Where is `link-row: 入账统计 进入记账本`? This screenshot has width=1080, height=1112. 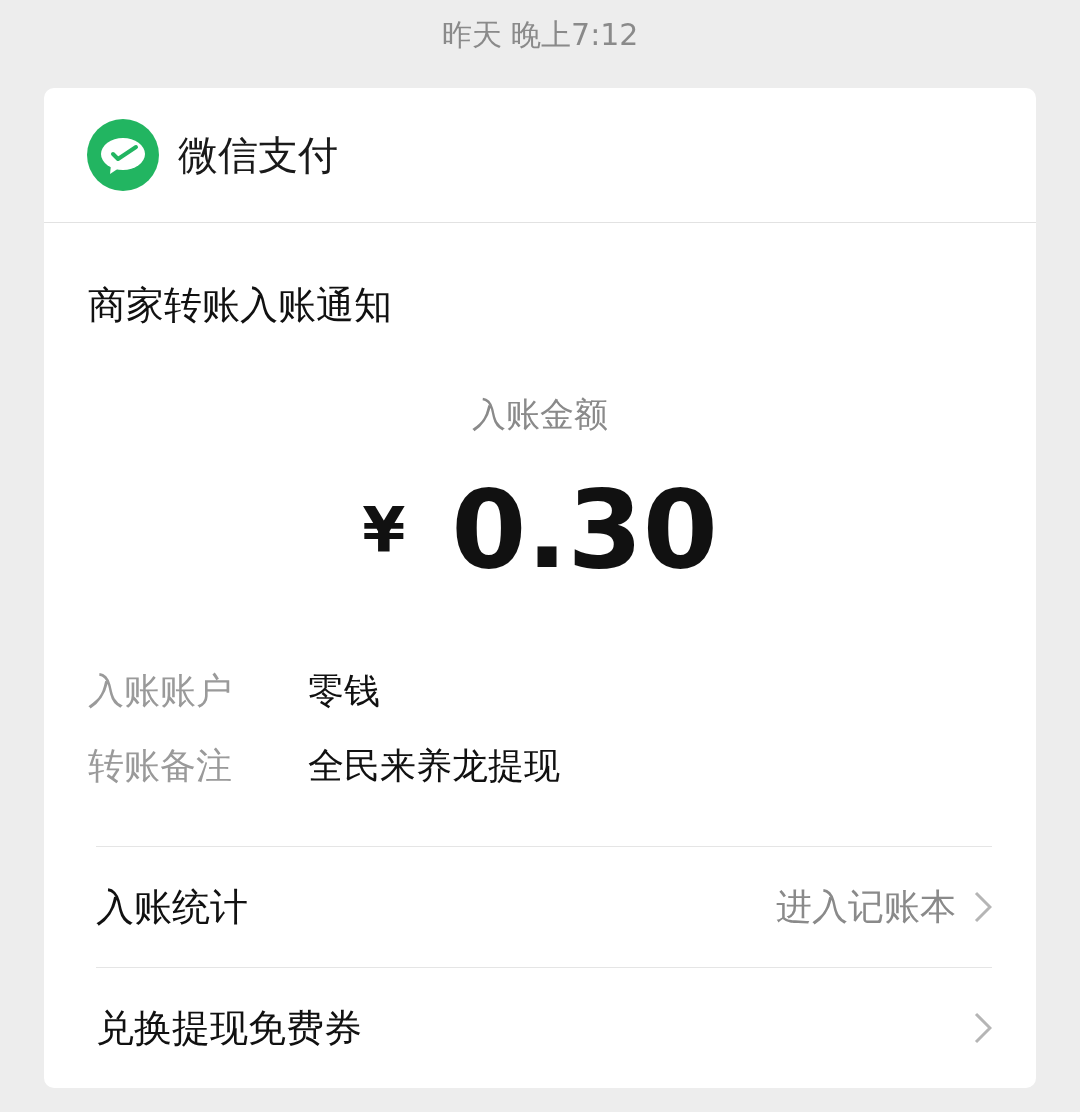
link-row: 入账统计 进入记账本 is located at coordinates (544, 906).